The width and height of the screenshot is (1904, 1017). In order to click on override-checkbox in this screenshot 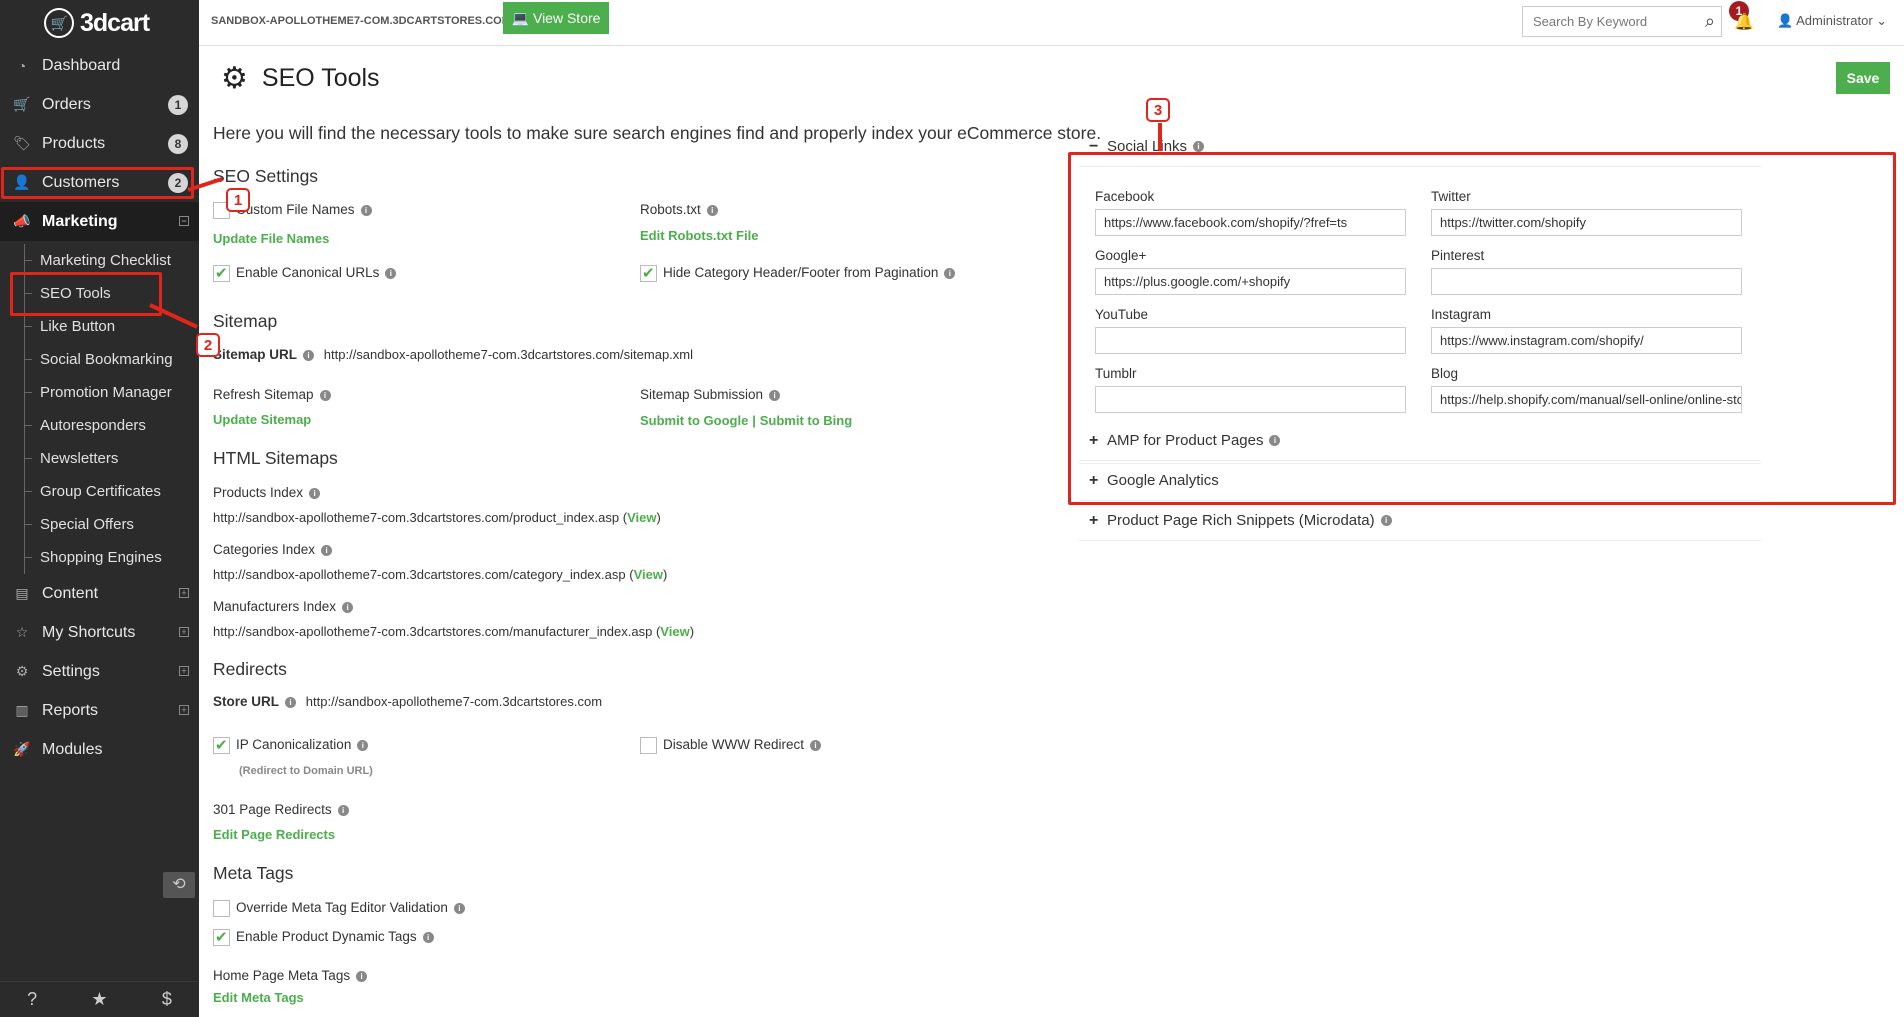, I will do `click(221, 908)`.